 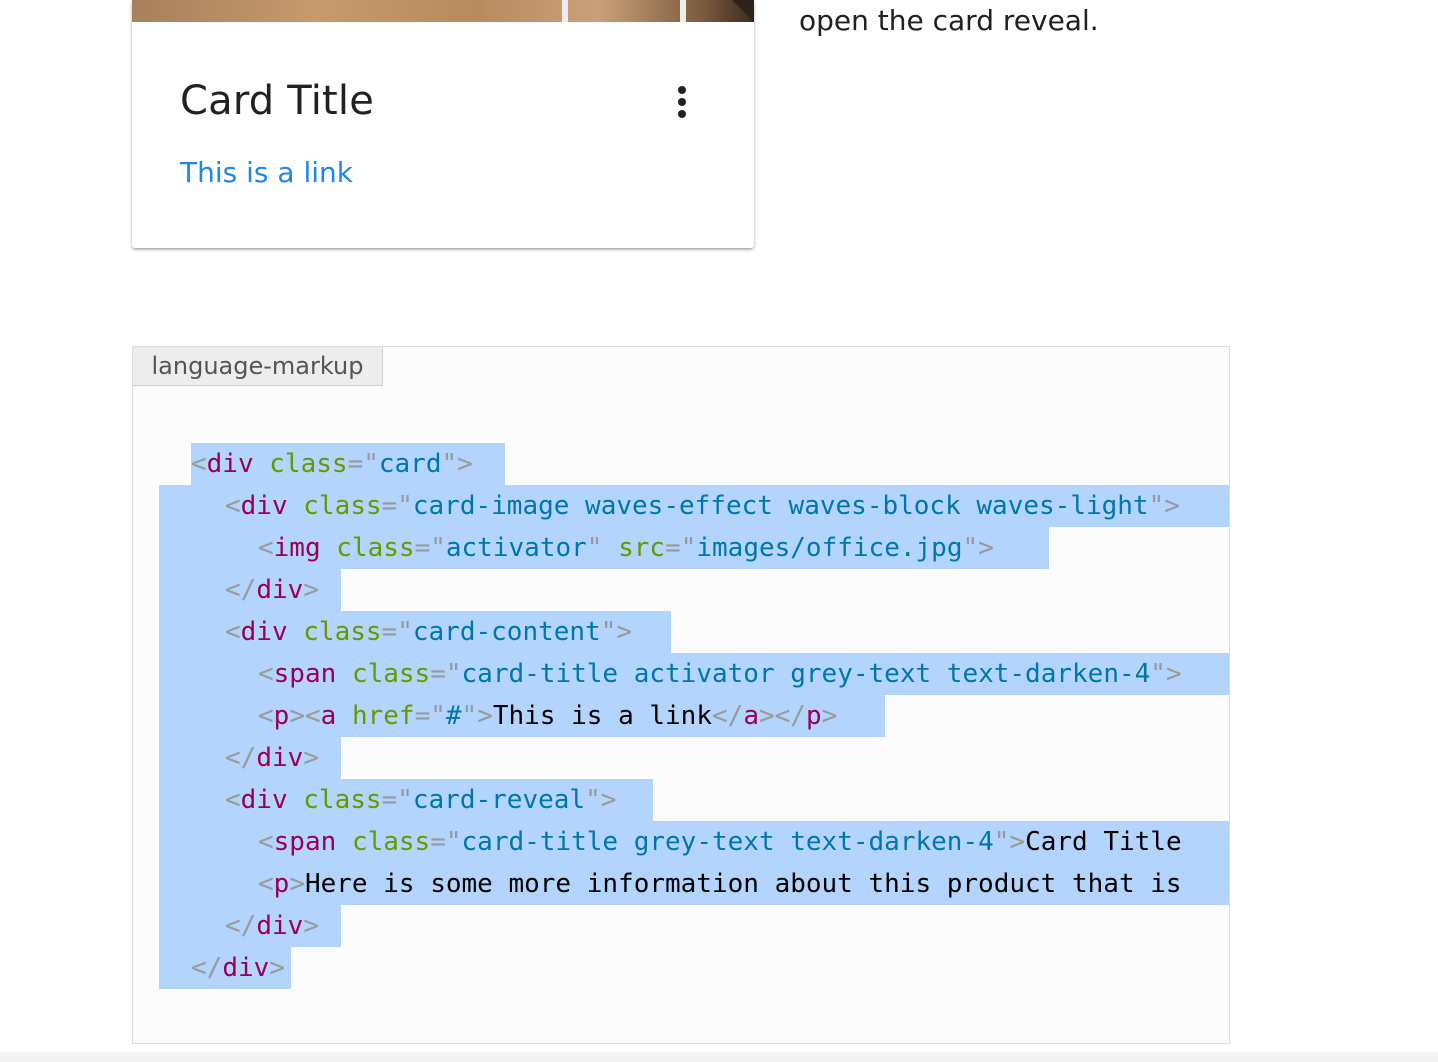 What do you see at coordinates (565, 11) in the screenshot?
I see `shelf-leg-image-detail` at bounding box center [565, 11].